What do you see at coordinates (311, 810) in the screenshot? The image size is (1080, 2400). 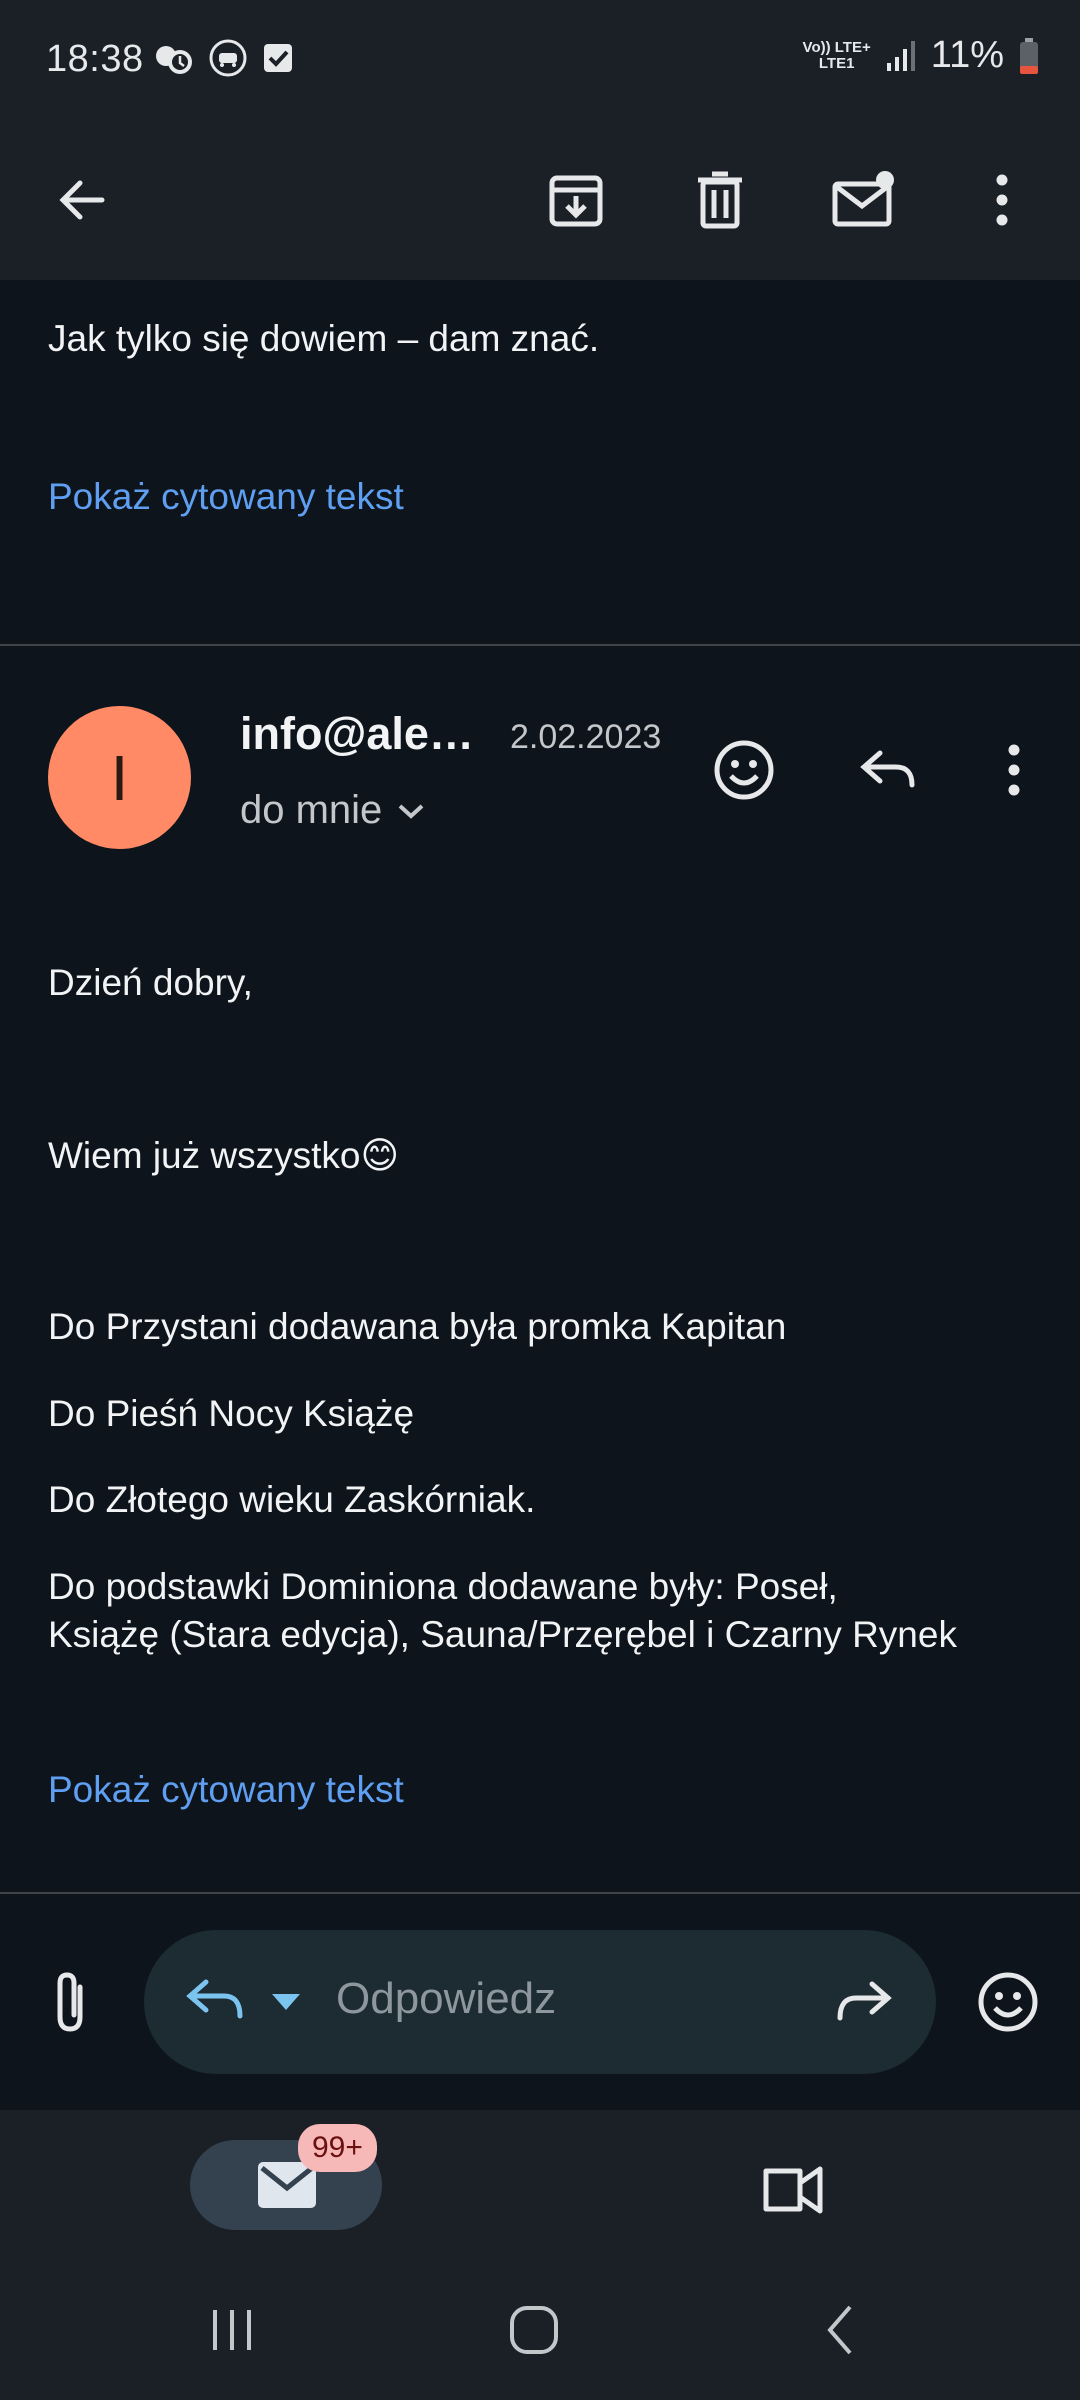 I see `recipient-label: do mnie` at bounding box center [311, 810].